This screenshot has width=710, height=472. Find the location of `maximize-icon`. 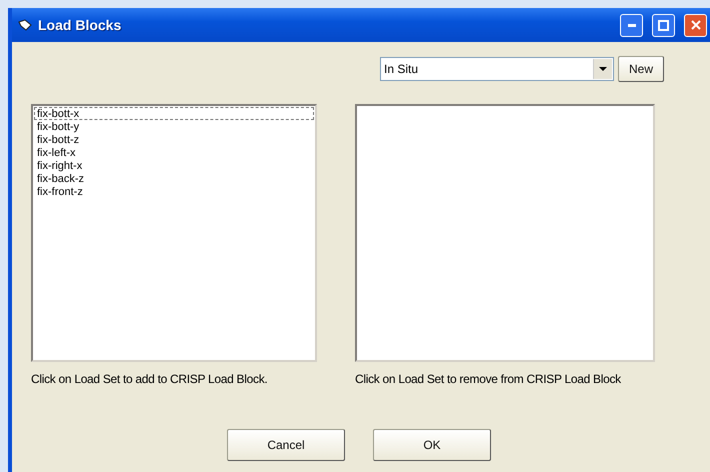

maximize-icon is located at coordinates (663, 25).